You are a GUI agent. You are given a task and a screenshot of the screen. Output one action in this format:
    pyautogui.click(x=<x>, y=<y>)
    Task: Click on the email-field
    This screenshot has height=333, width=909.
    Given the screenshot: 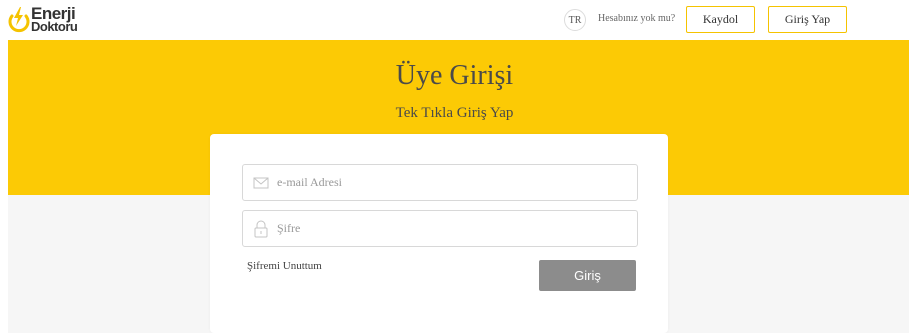 What is the action you would take?
    pyautogui.click(x=440, y=182)
    